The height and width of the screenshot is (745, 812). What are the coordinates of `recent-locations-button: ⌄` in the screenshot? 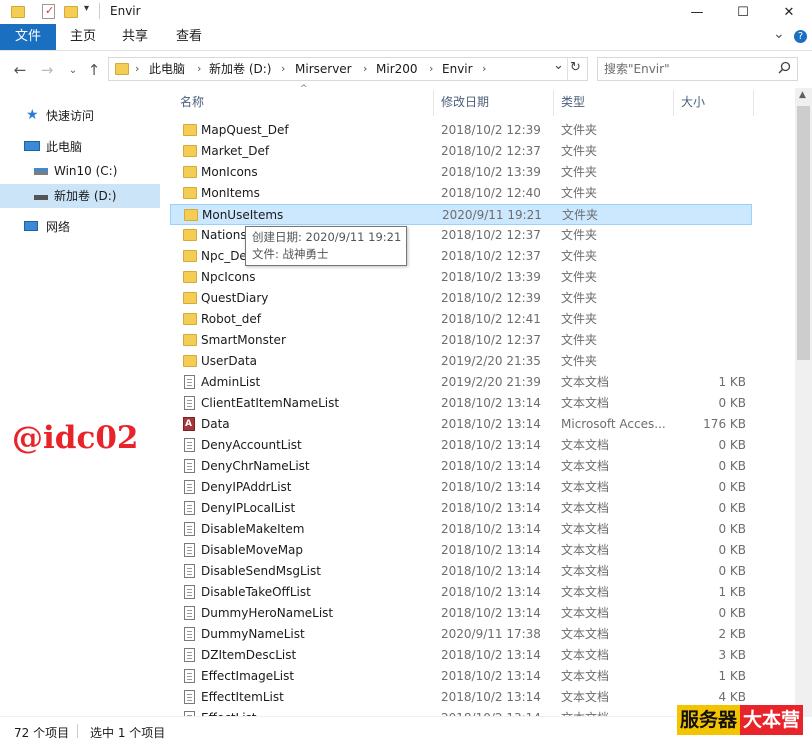 It's located at (73, 70).